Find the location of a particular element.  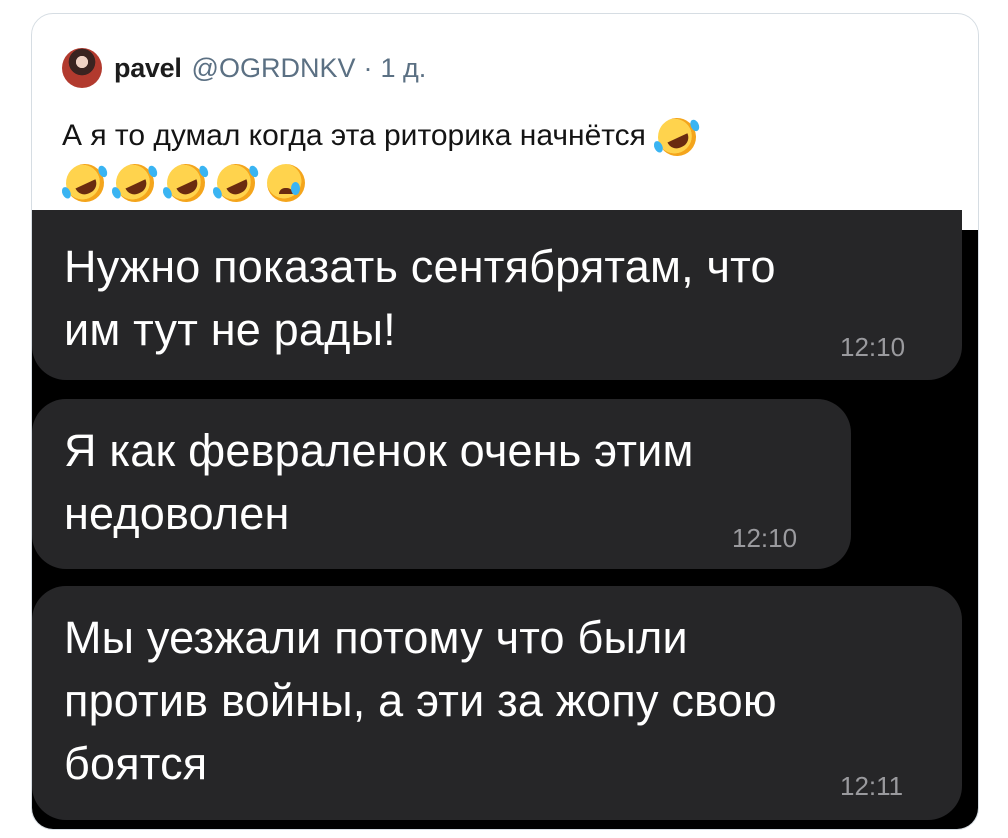

message-line: боятся is located at coordinates (136, 763).